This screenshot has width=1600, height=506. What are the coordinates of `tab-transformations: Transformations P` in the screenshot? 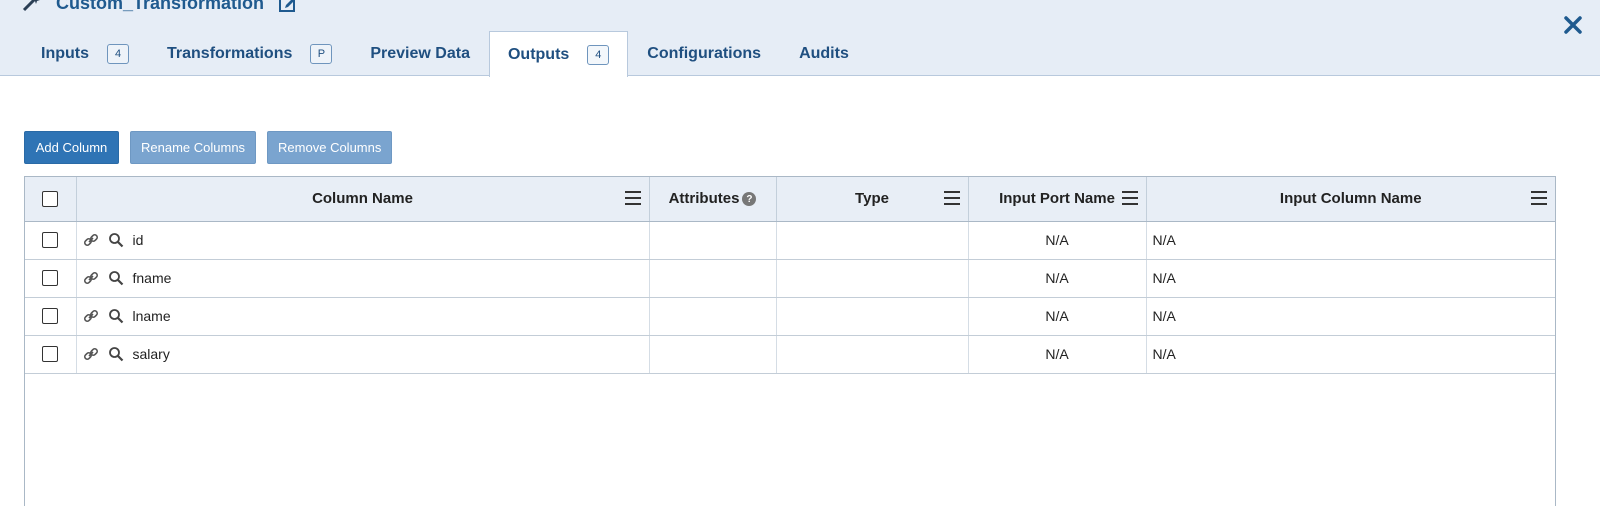 It's located at (249, 53).